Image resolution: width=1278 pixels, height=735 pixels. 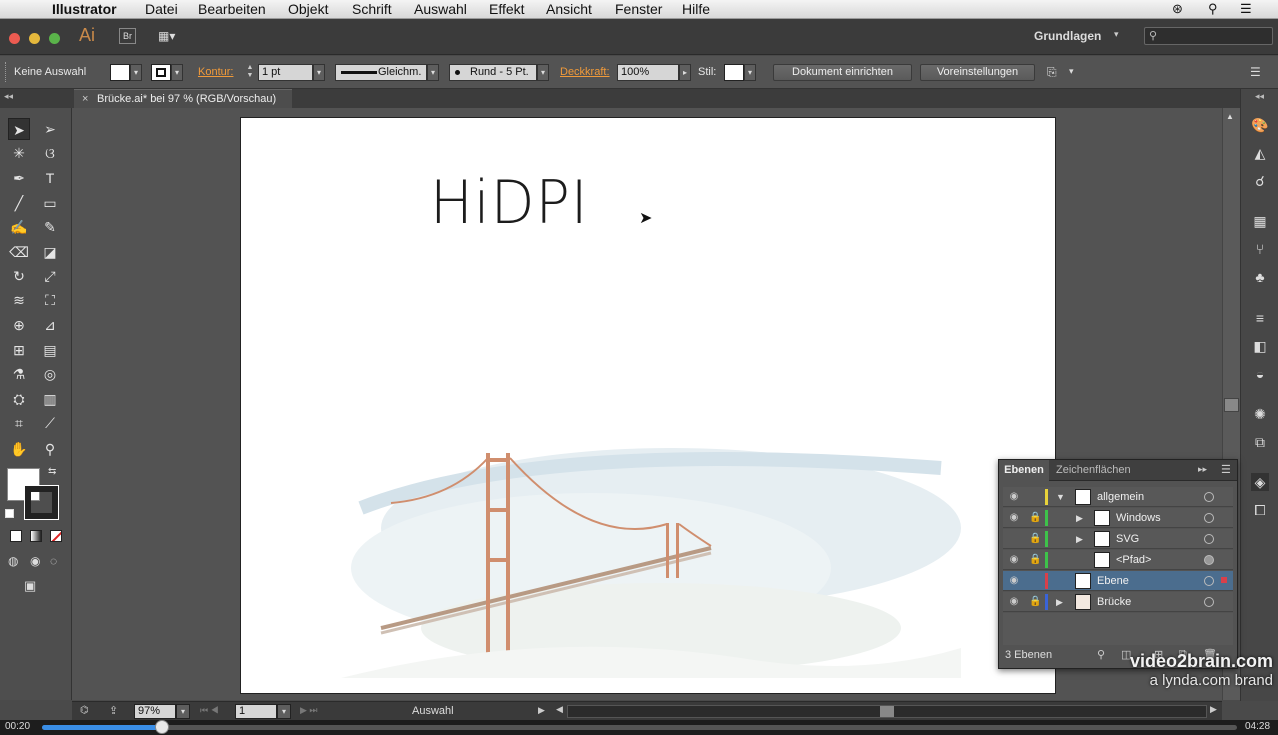 What do you see at coordinates (19, 374) in the screenshot?
I see `eyedropper-tool-icon: ⚗` at bounding box center [19, 374].